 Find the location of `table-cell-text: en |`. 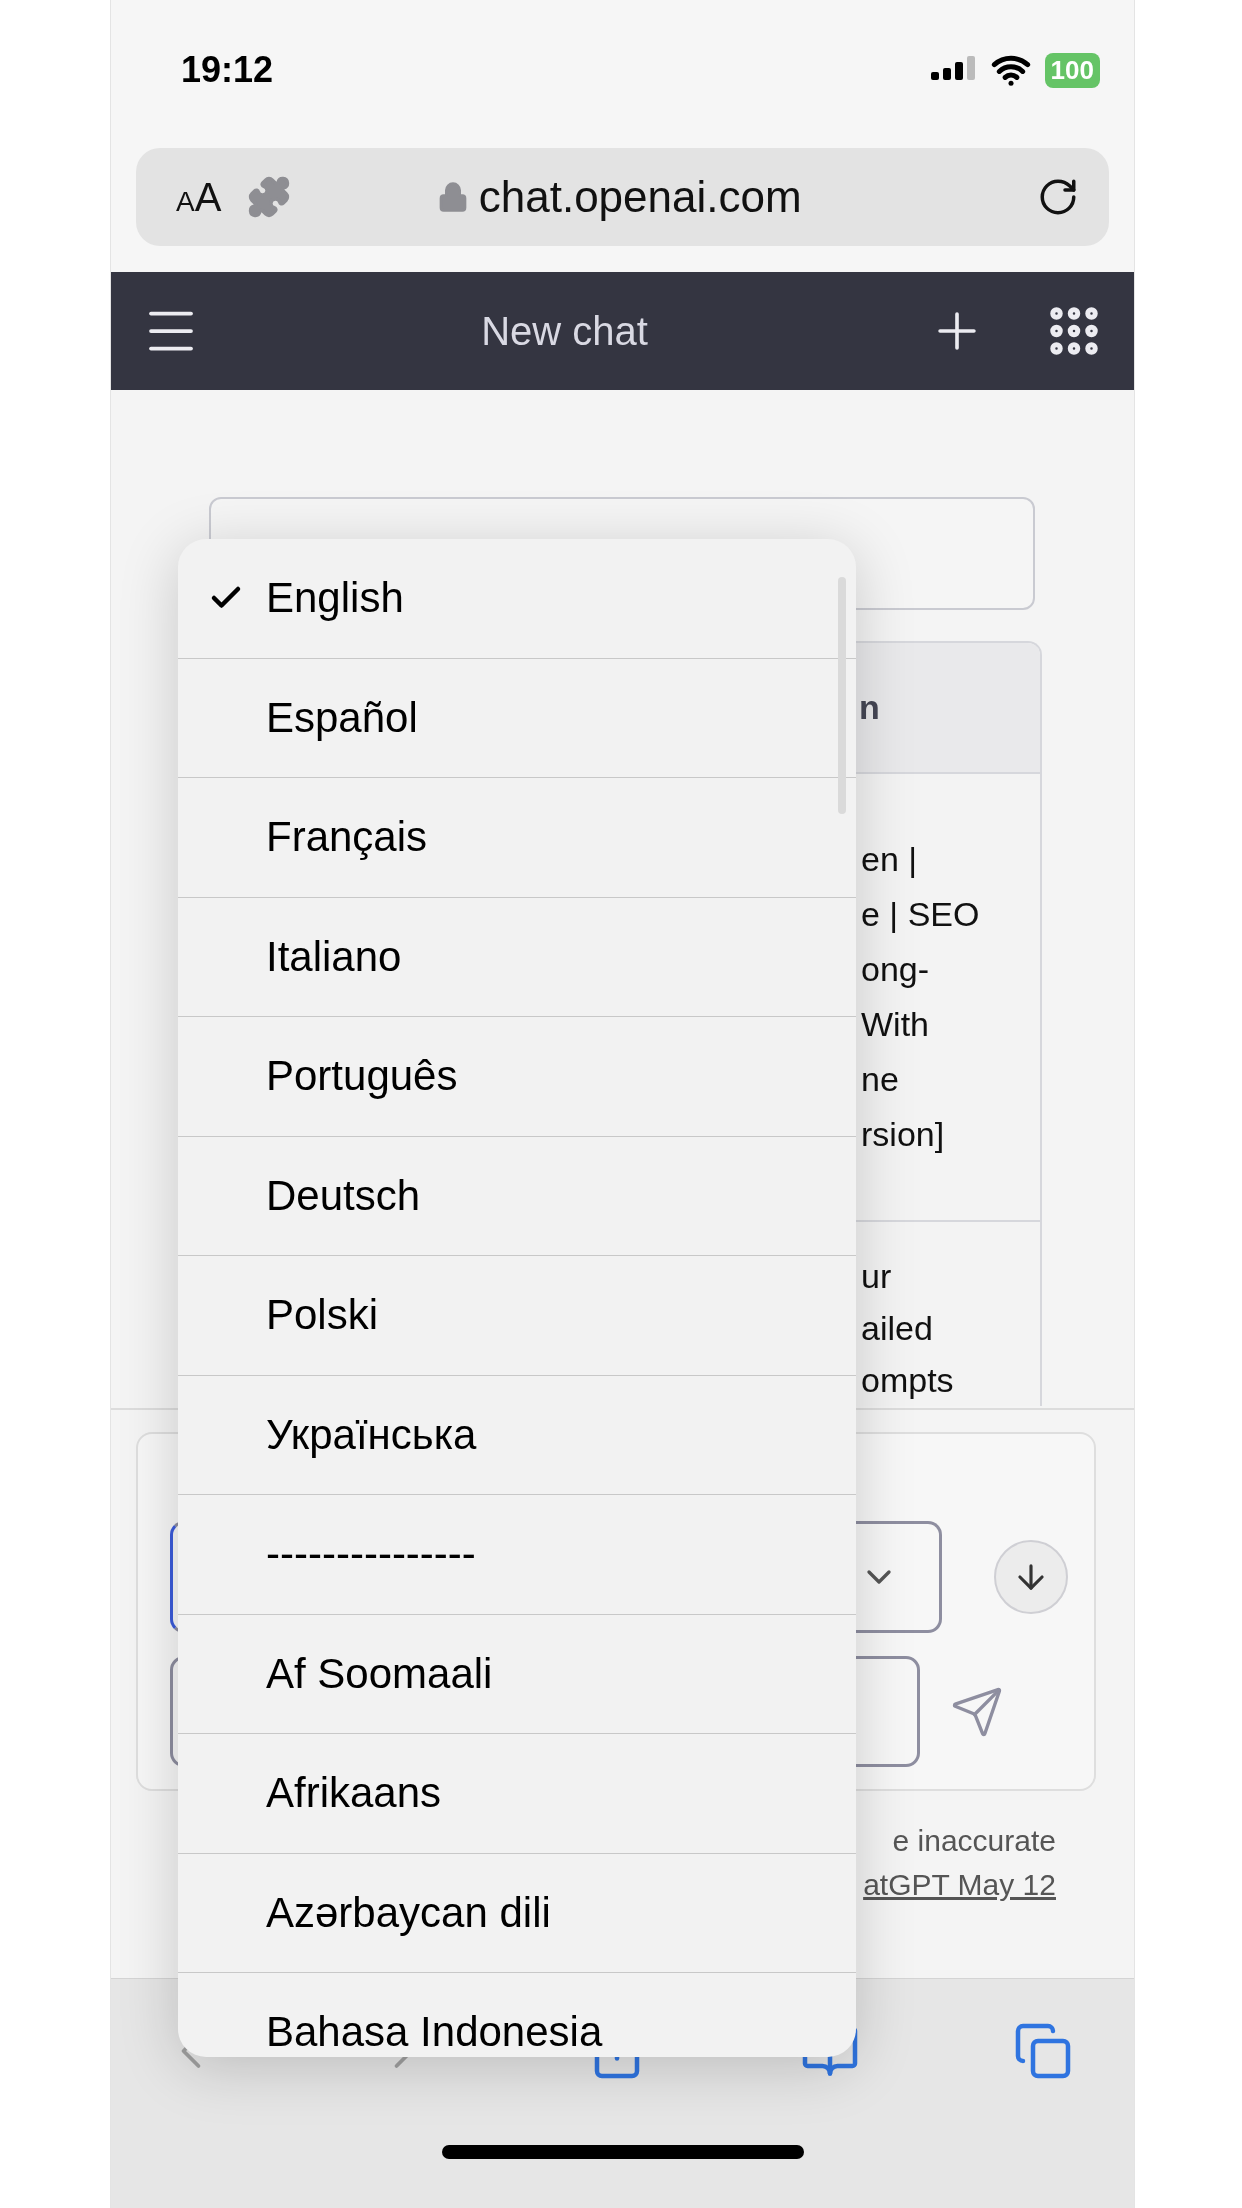

table-cell-text: en | is located at coordinates (890, 859).